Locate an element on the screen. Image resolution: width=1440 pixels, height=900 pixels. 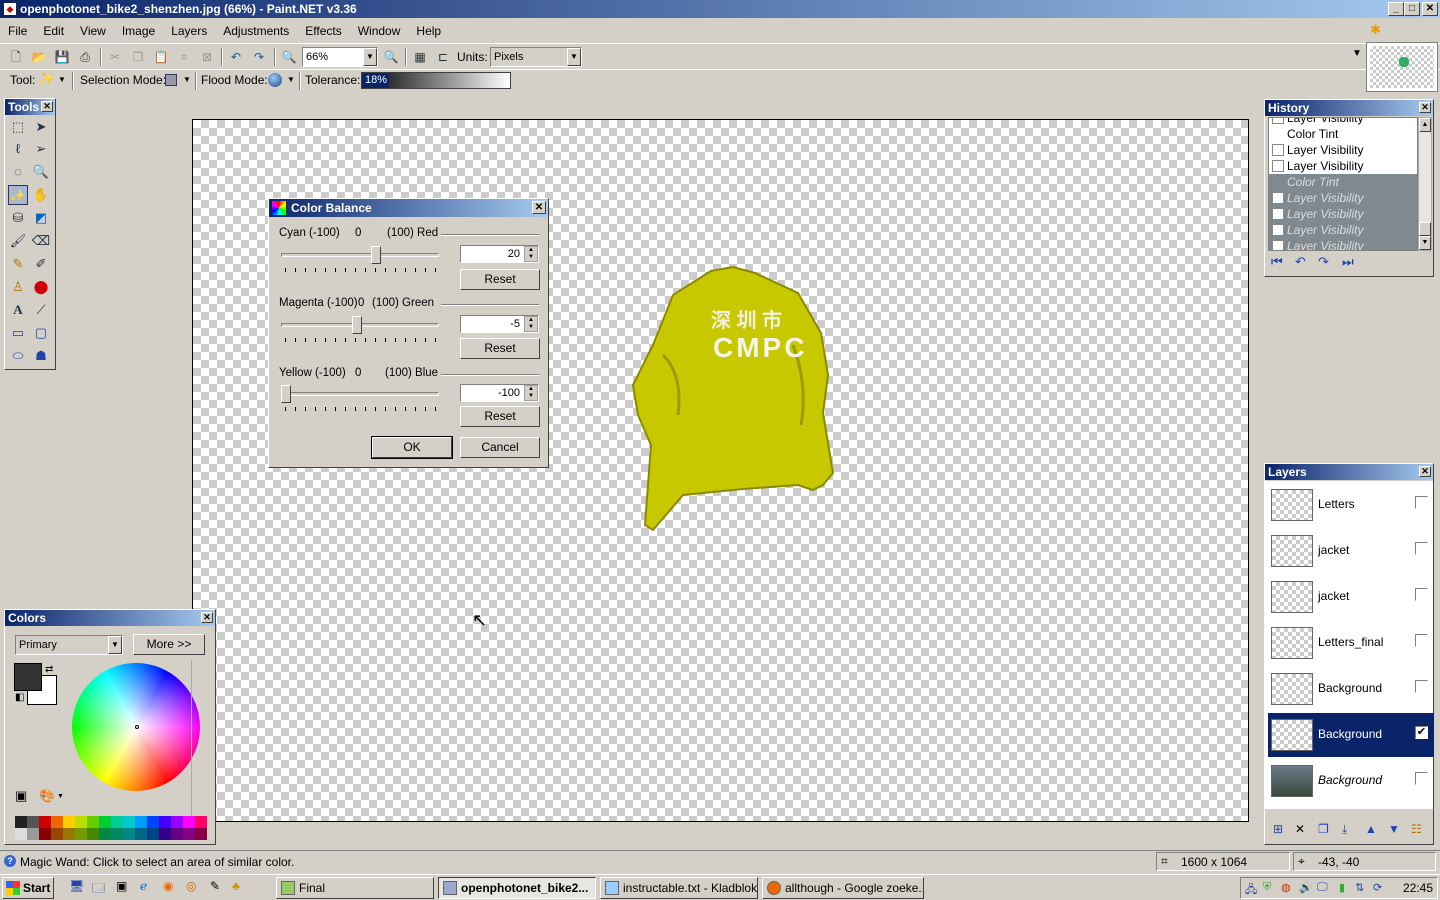
yellow-blue-reset-button: Reset is located at coordinates (500, 416).